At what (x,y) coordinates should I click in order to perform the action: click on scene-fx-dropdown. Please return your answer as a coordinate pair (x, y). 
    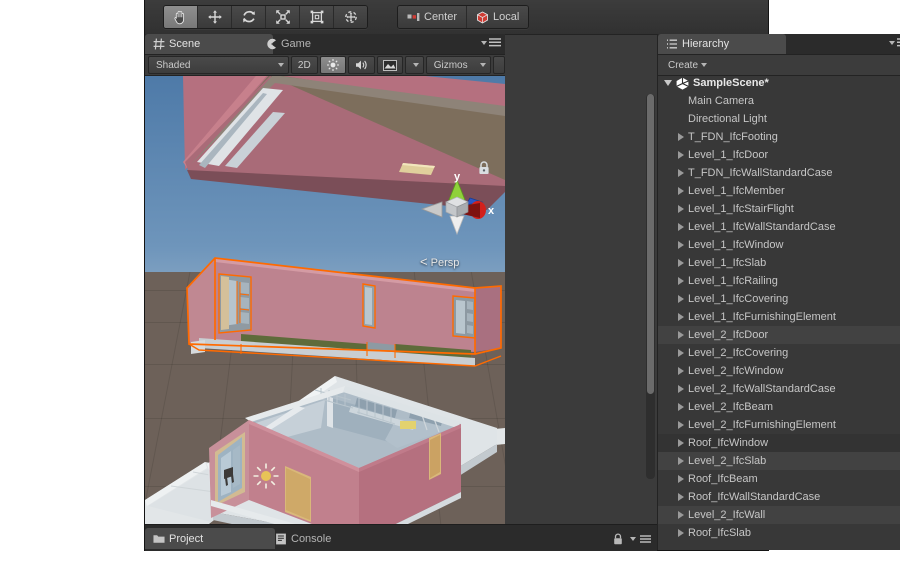
    Looking at the image, I should click on (414, 65).